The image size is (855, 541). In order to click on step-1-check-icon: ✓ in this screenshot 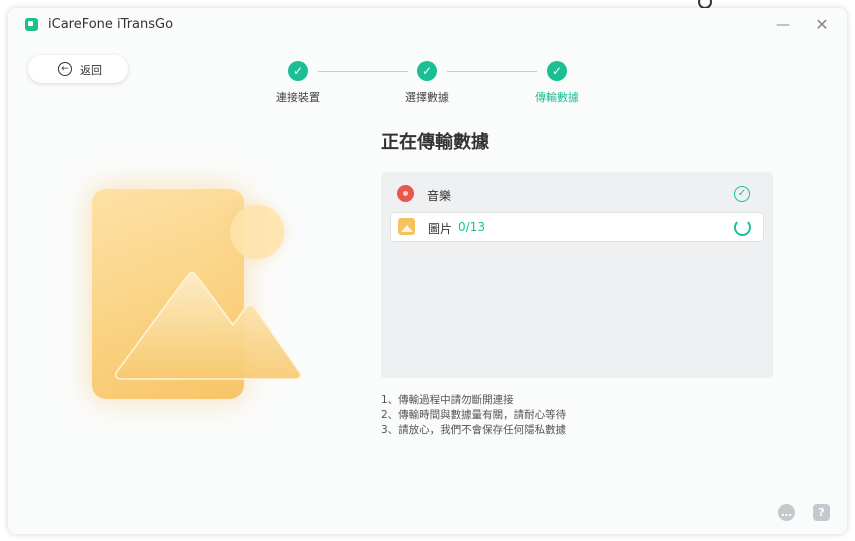, I will do `click(298, 71)`.